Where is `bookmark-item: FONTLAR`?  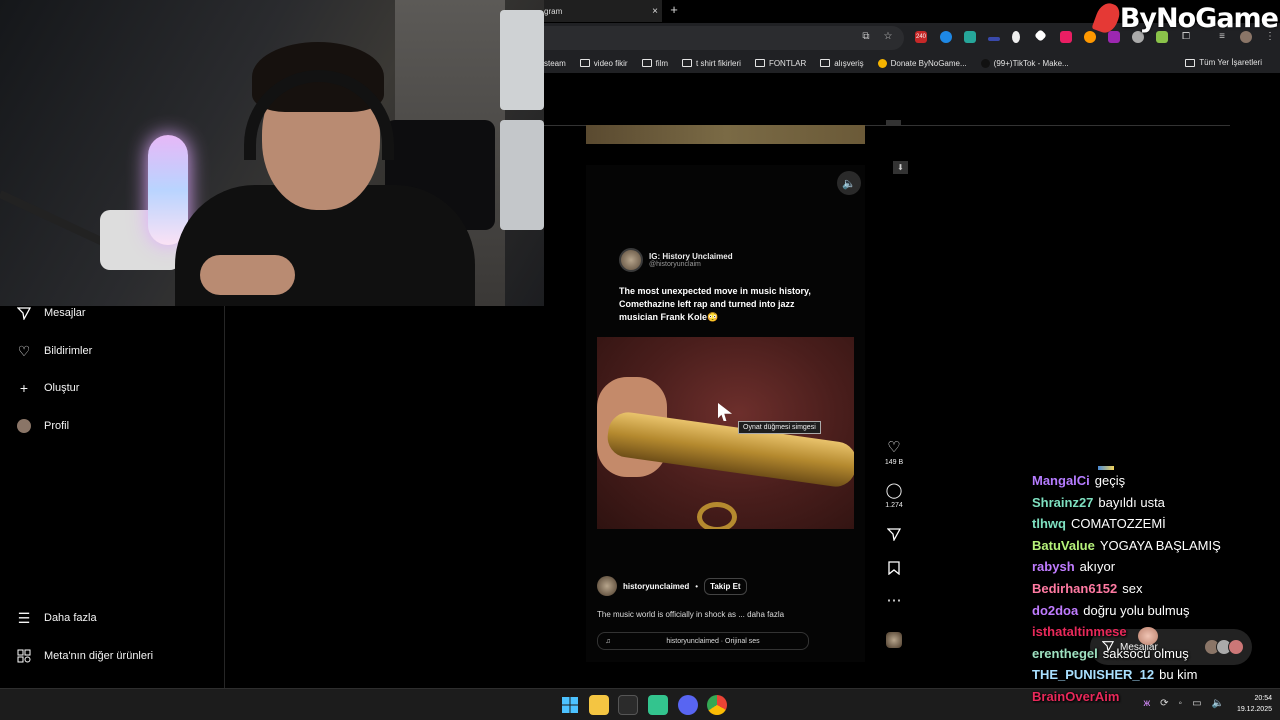
bookmark-item: FONTLAR is located at coordinates (780, 63).